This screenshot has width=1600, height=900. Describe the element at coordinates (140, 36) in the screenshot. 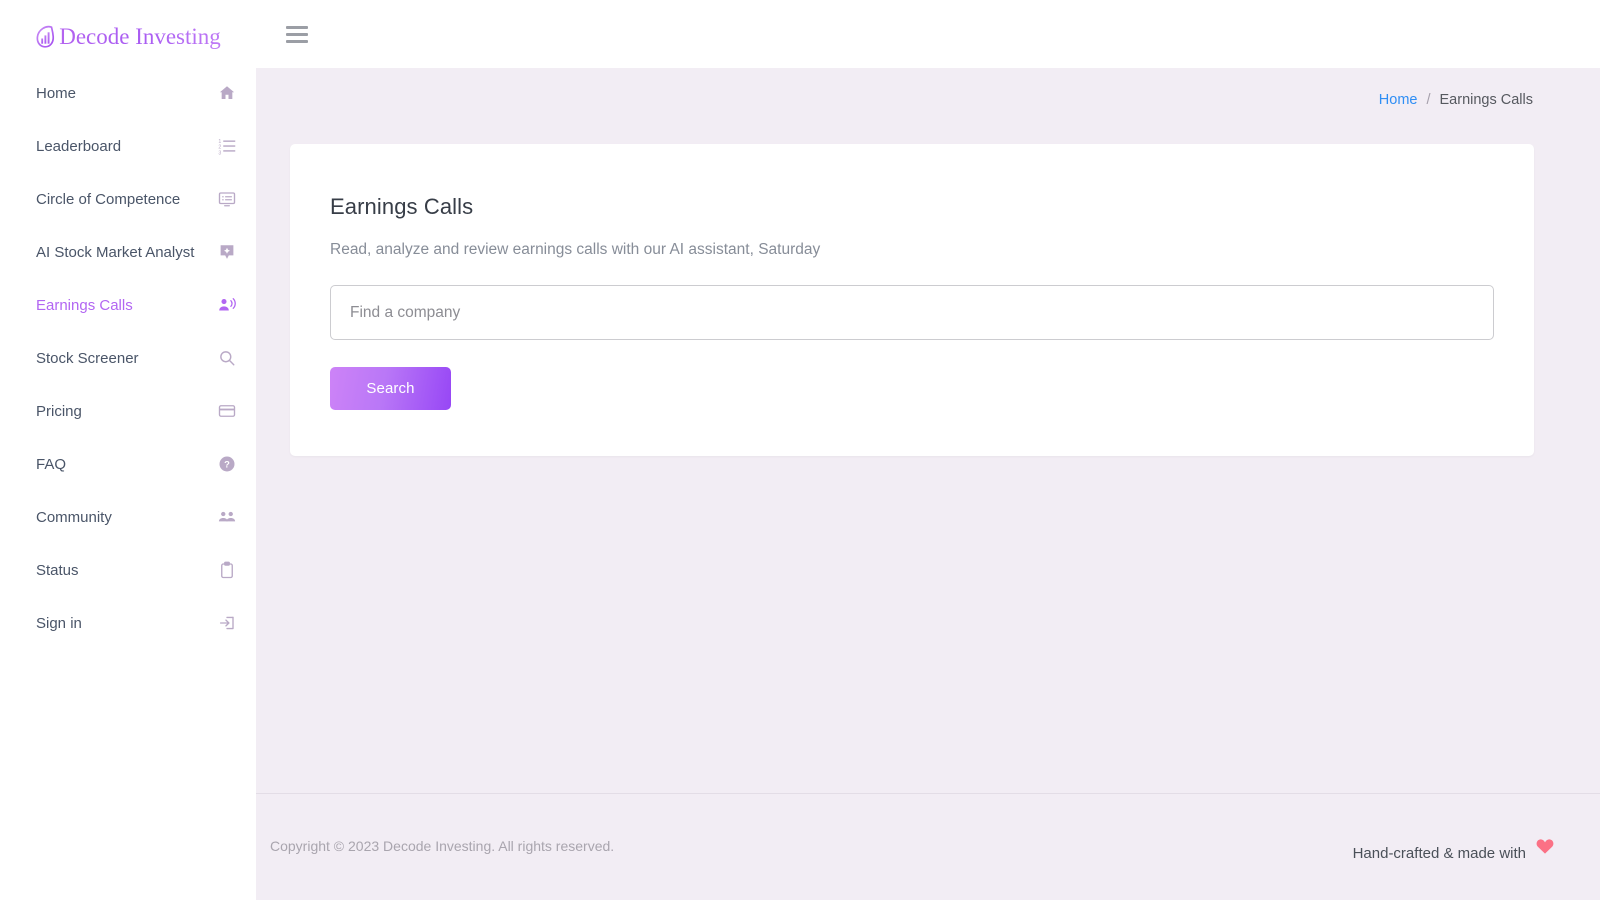

I see `brand-name: Decode Investing` at that location.